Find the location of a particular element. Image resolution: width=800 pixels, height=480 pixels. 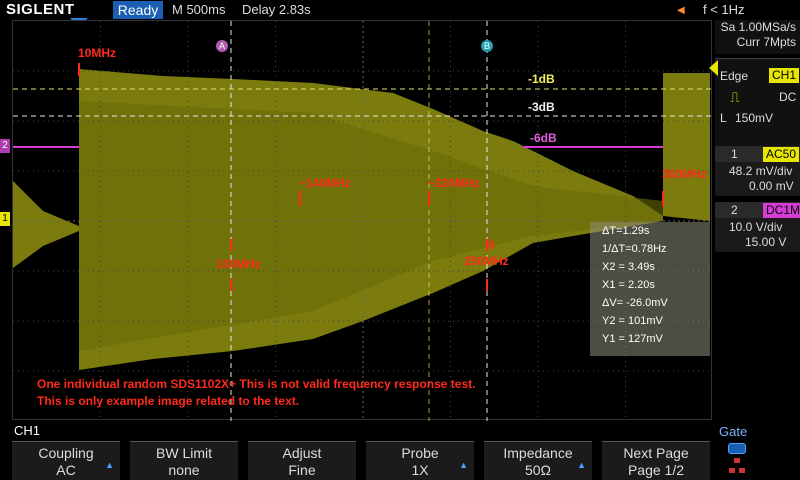

active-channel-label: CH1 is located at coordinates (27, 430).